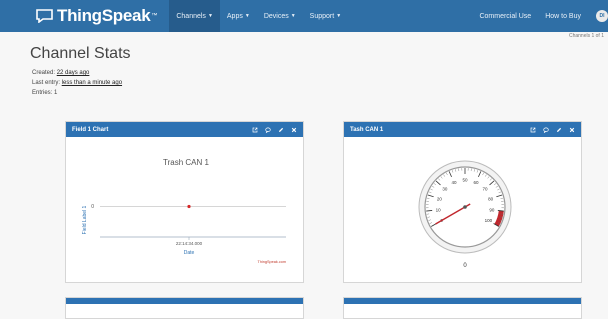 The height and width of the screenshot is (319, 608). What do you see at coordinates (491, 198) in the screenshot?
I see `gauge-tick-label: 80` at bounding box center [491, 198].